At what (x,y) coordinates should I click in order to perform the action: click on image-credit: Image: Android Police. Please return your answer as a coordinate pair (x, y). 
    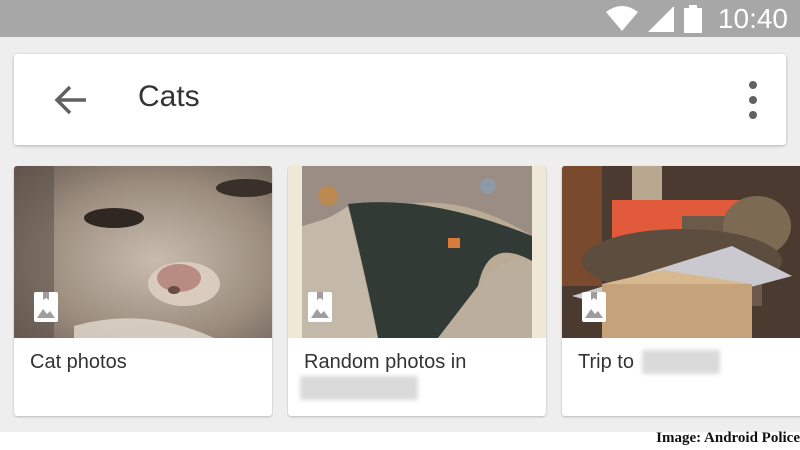
    Looking at the image, I should click on (728, 438).